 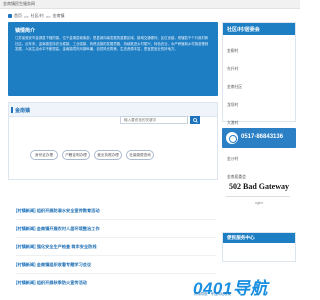 I want to click on community-link: 金沙村, so click(x=243, y=159).